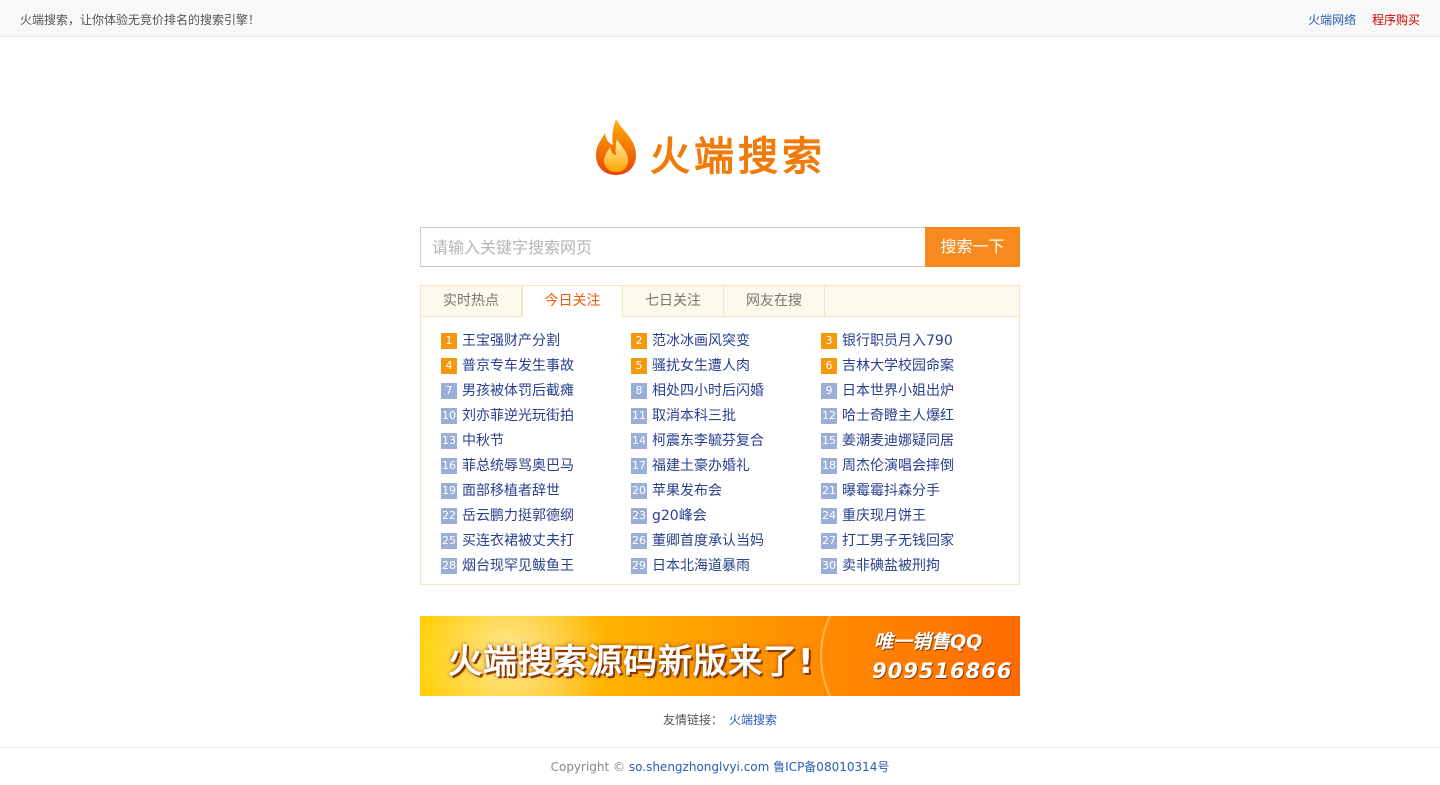 The width and height of the screenshot is (1440, 785). Describe the element at coordinates (829, 491) in the screenshot. I see `rank-badge: 21` at that location.